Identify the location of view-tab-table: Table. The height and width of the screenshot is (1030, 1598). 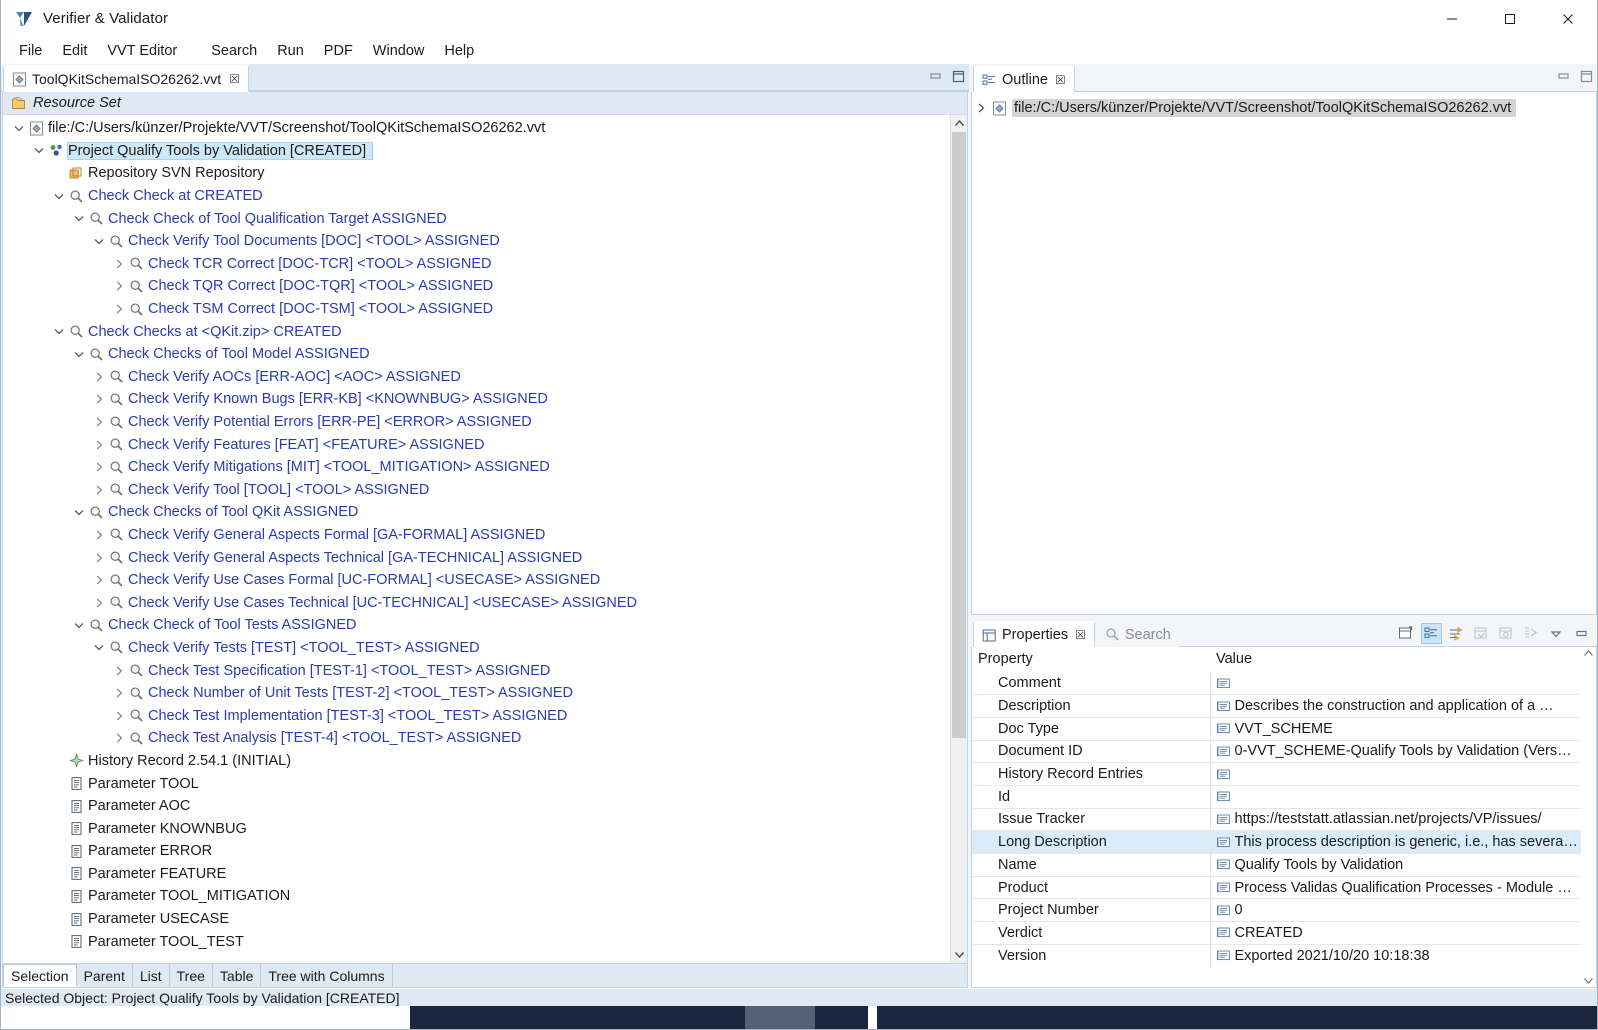
(237, 975).